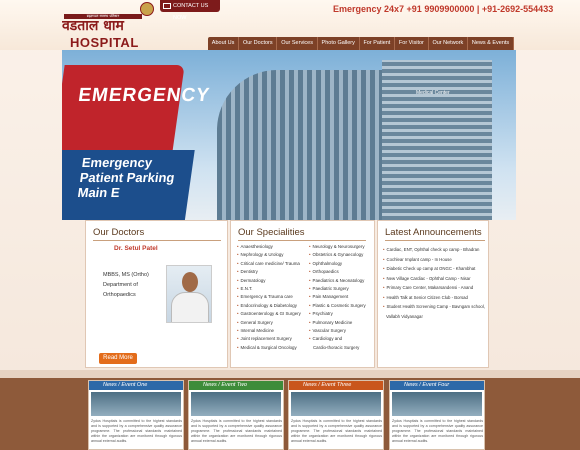 The height and width of the screenshot is (450, 580). What do you see at coordinates (437, 385) in the screenshot?
I see `news-card-title: News / Event Four` at bounding box center [437, 385].